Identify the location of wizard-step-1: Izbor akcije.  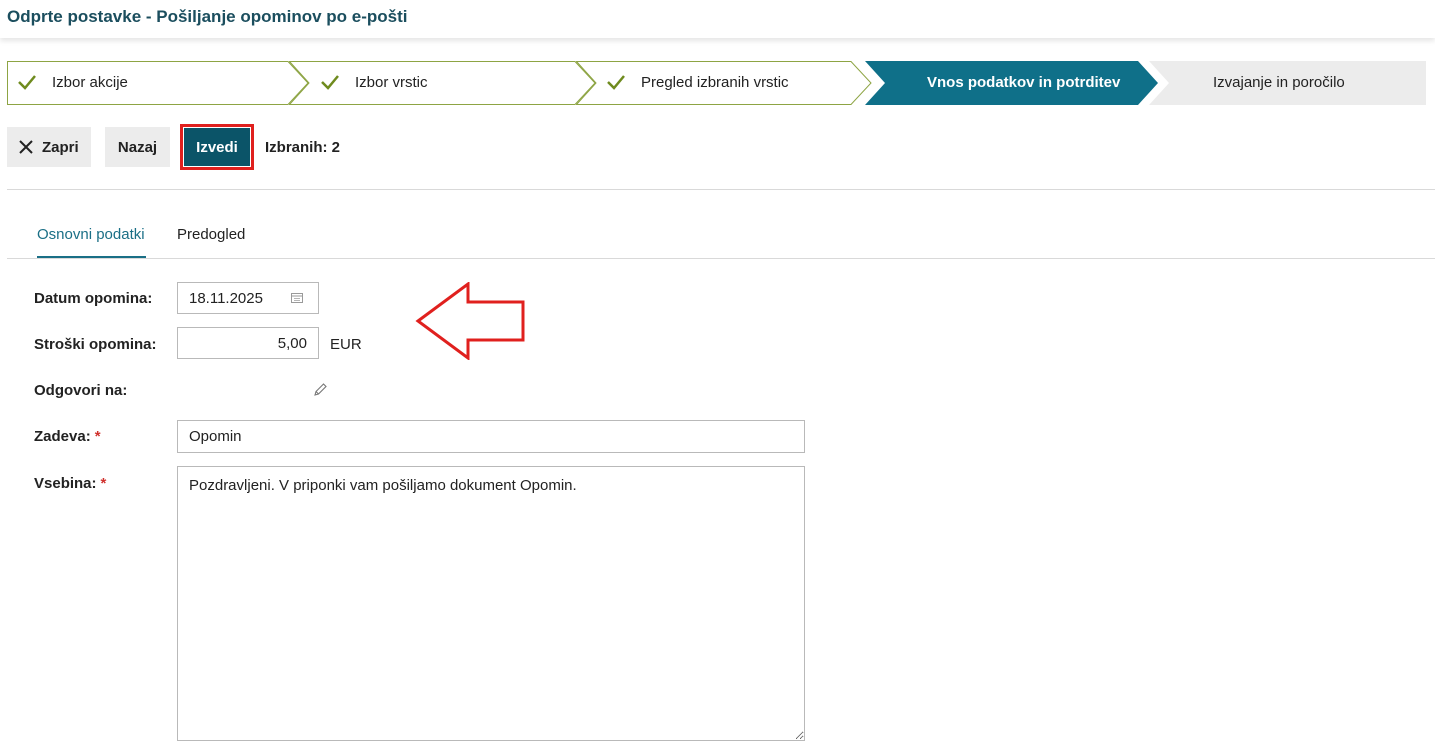
(158, 83).